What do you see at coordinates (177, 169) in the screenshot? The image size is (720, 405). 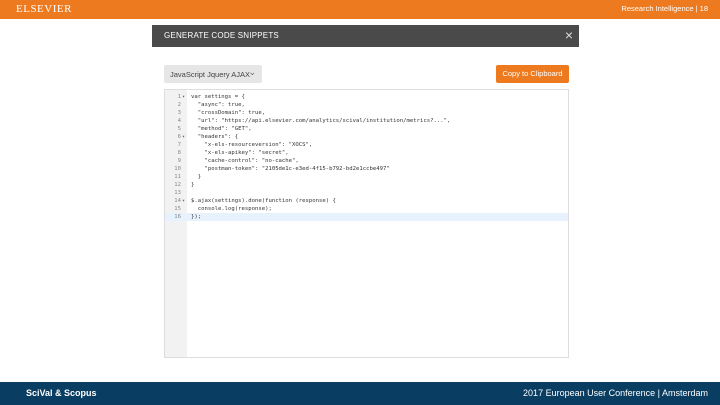 I see `line-number: 10` at bounding box center [177, 169].